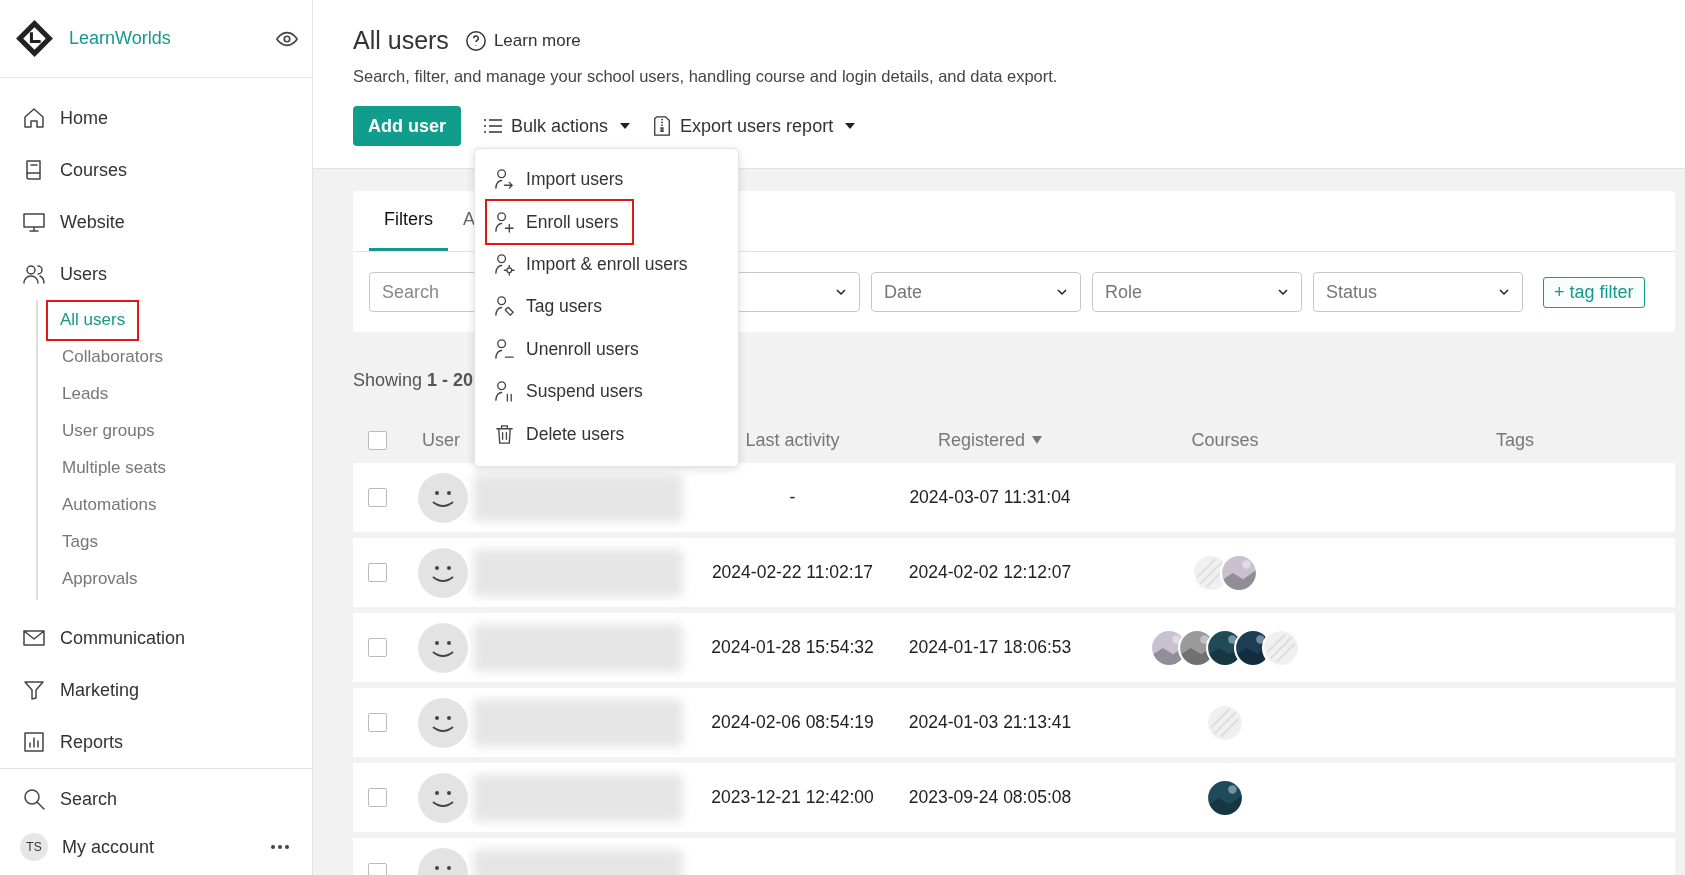  I want to click on table-cell: 2024-02-06 08:54:19, so click(792, 722).